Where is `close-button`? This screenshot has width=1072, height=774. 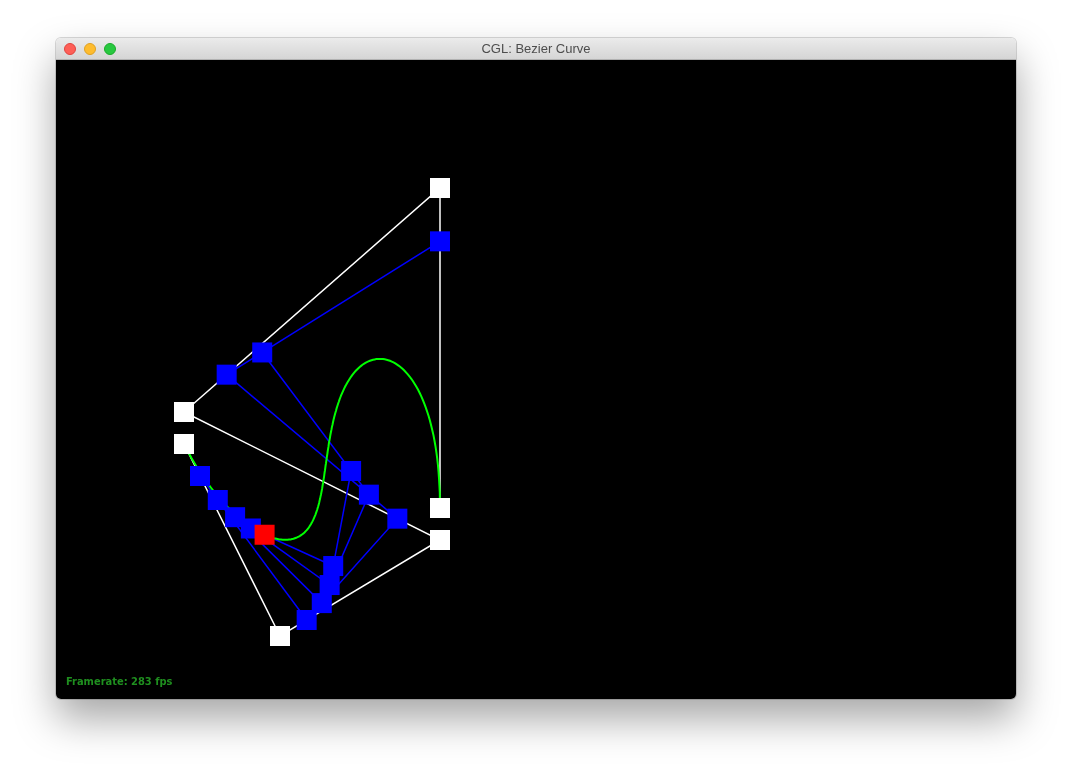 close-button is located at coordinates (70, 48).